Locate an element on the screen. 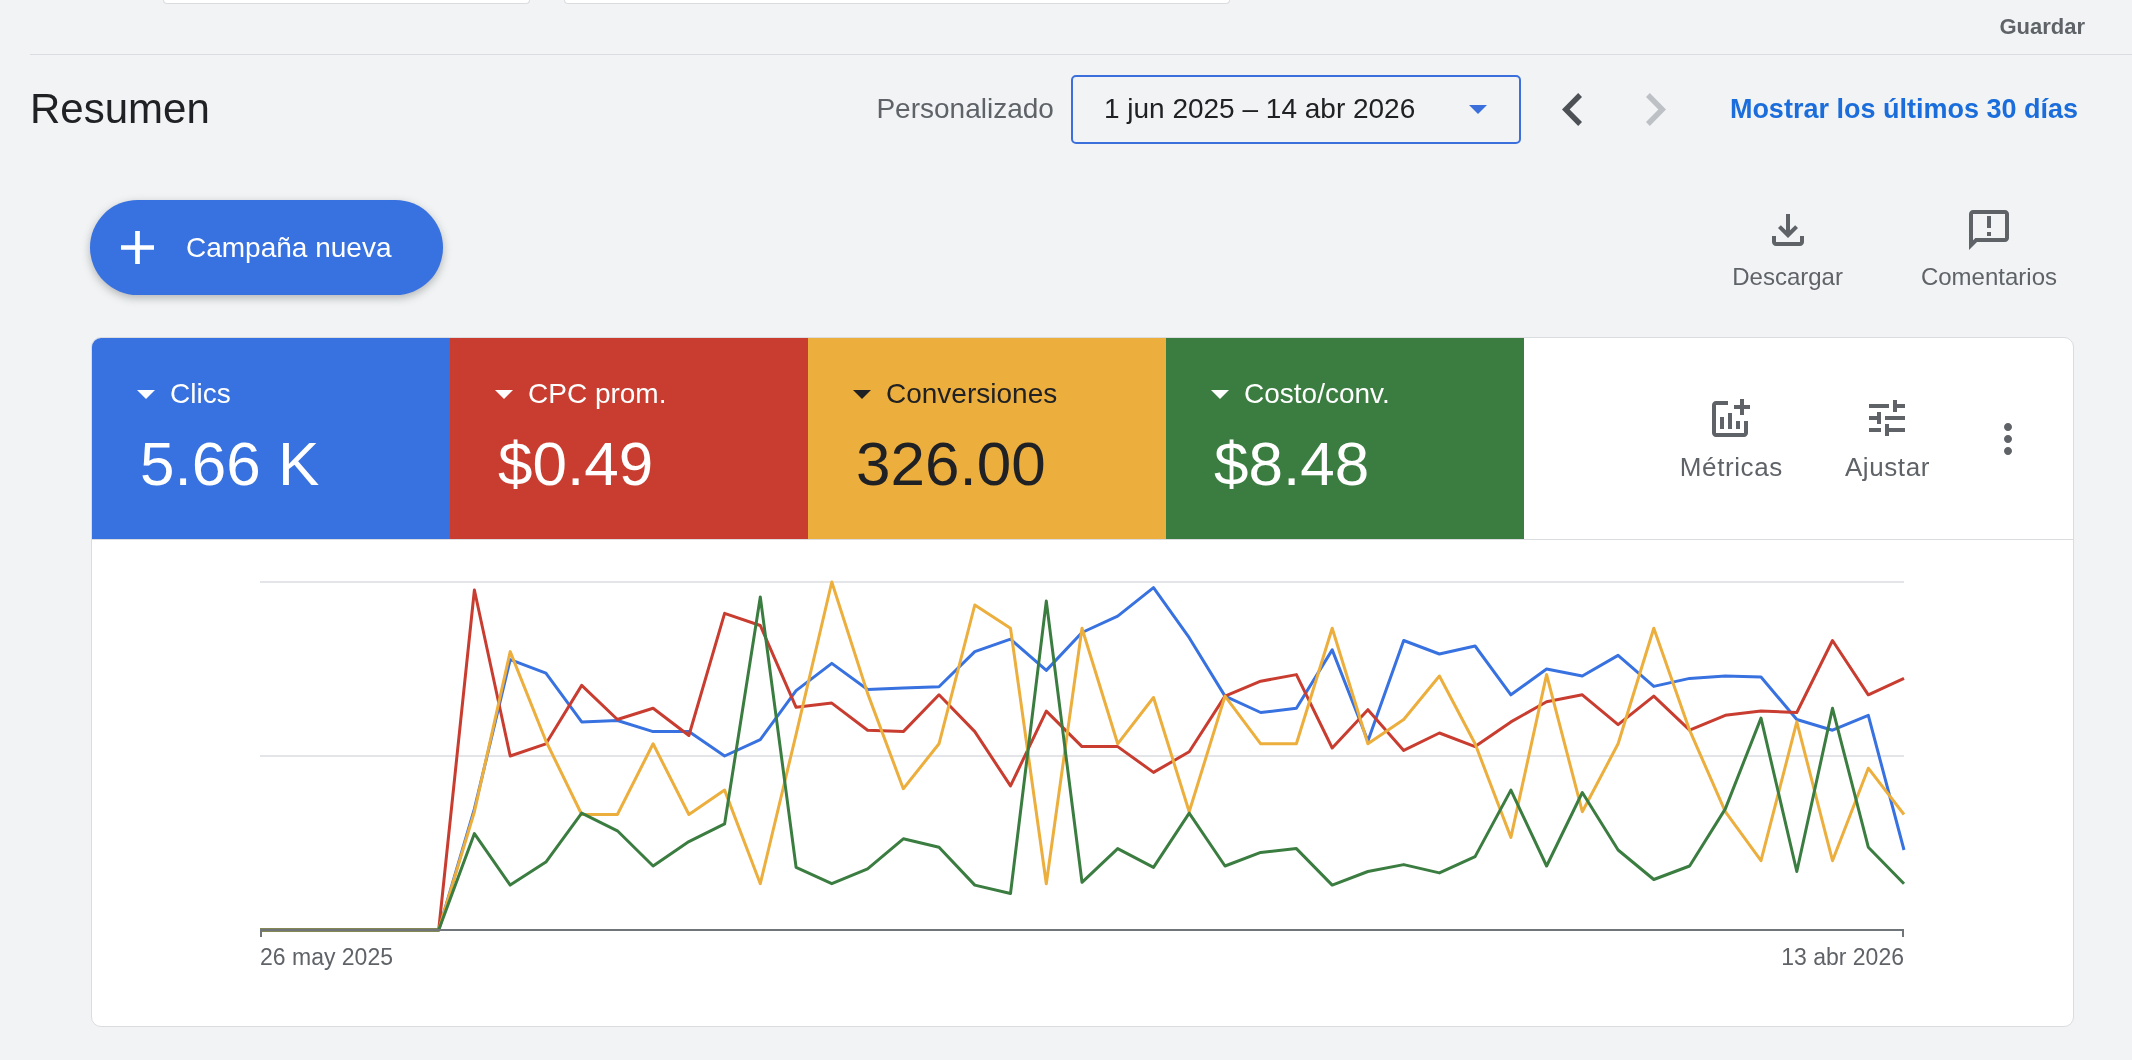  chart-plus-icon is located at coordinates (1731, 418).